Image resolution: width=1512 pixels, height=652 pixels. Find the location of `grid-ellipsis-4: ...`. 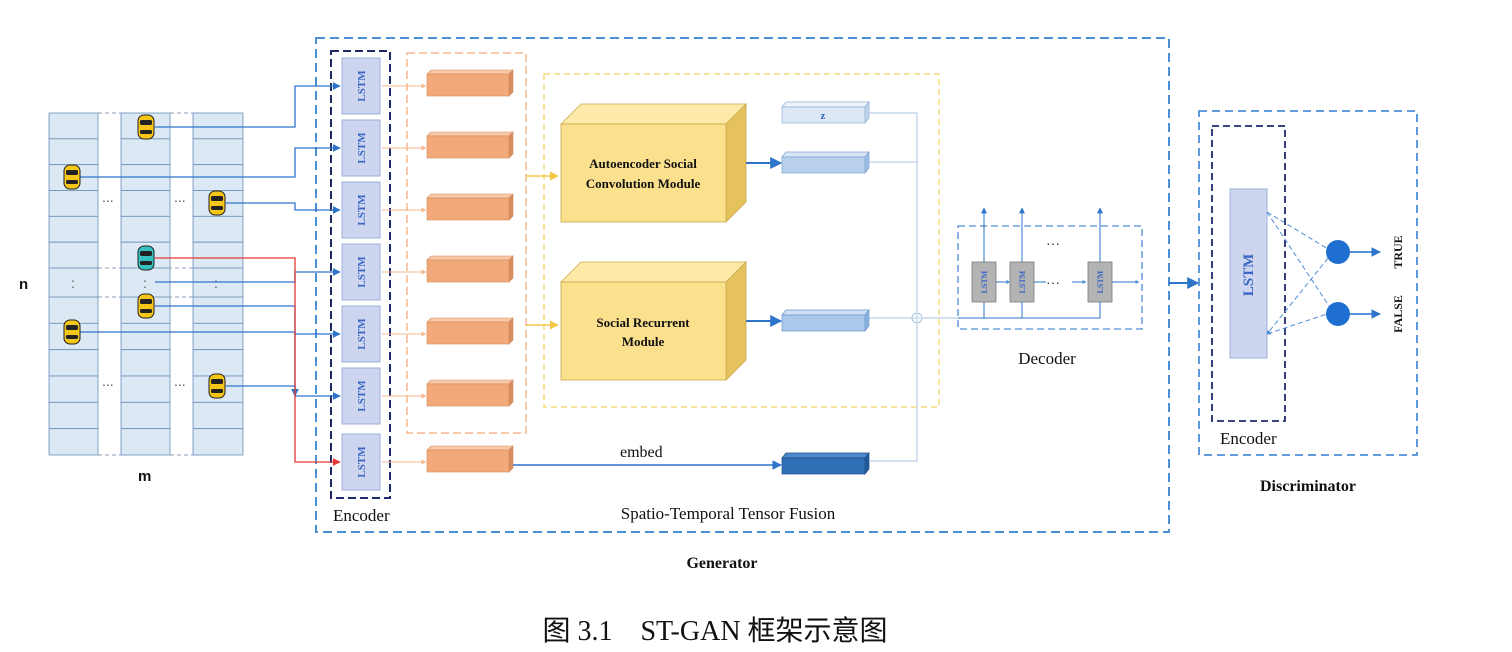

grid-ellipsis-4: ... is located at coordinates (180, 381).